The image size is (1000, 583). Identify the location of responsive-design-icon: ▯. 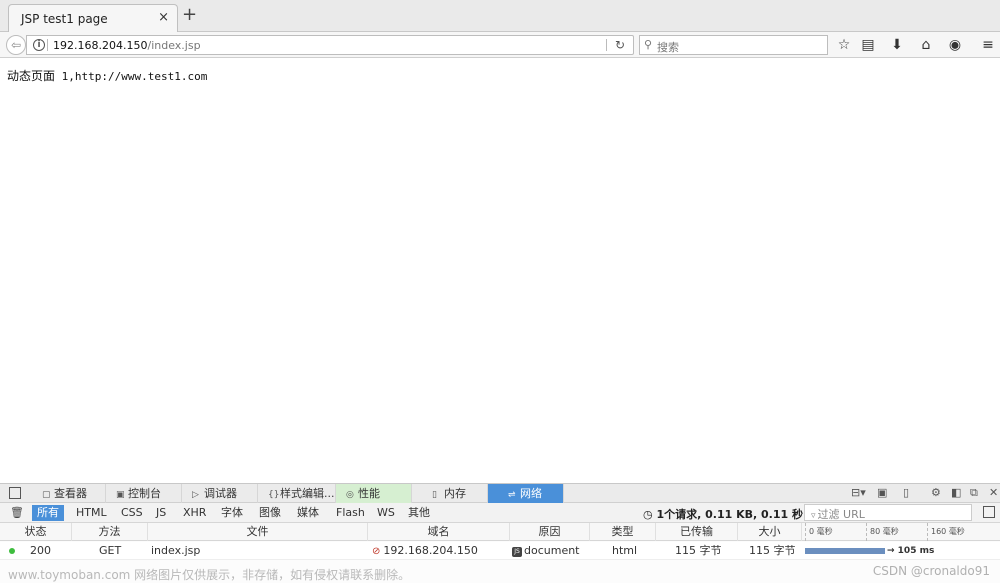
(906, 492).